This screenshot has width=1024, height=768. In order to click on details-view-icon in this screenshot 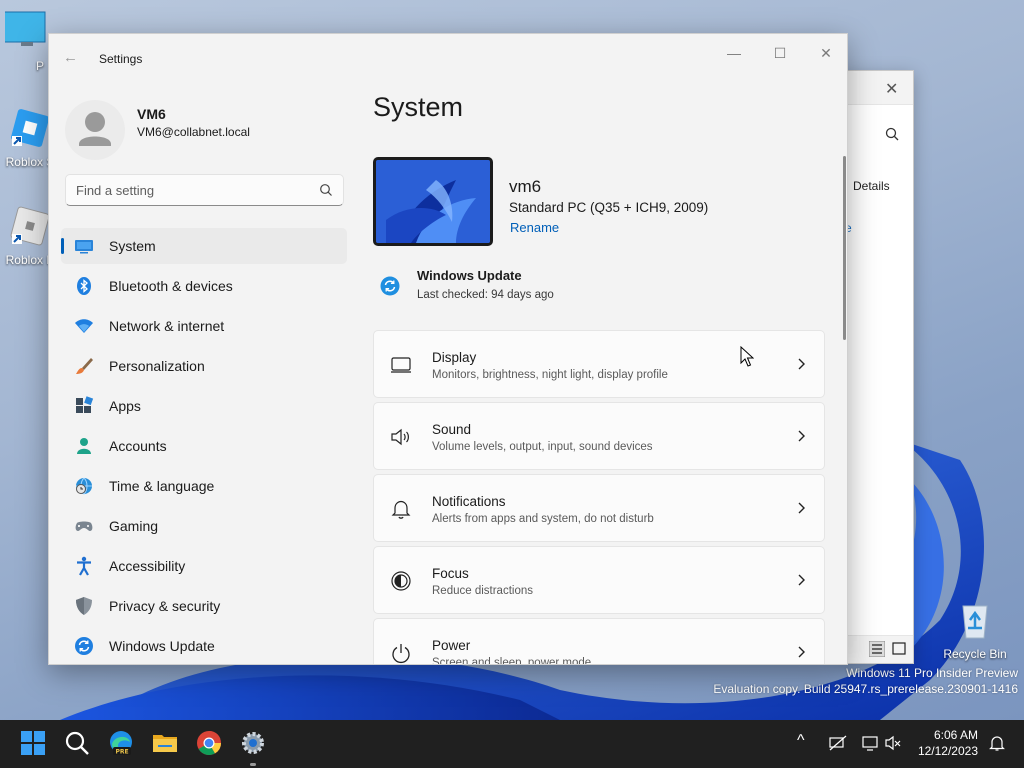, I will do `click(877, 649)`.